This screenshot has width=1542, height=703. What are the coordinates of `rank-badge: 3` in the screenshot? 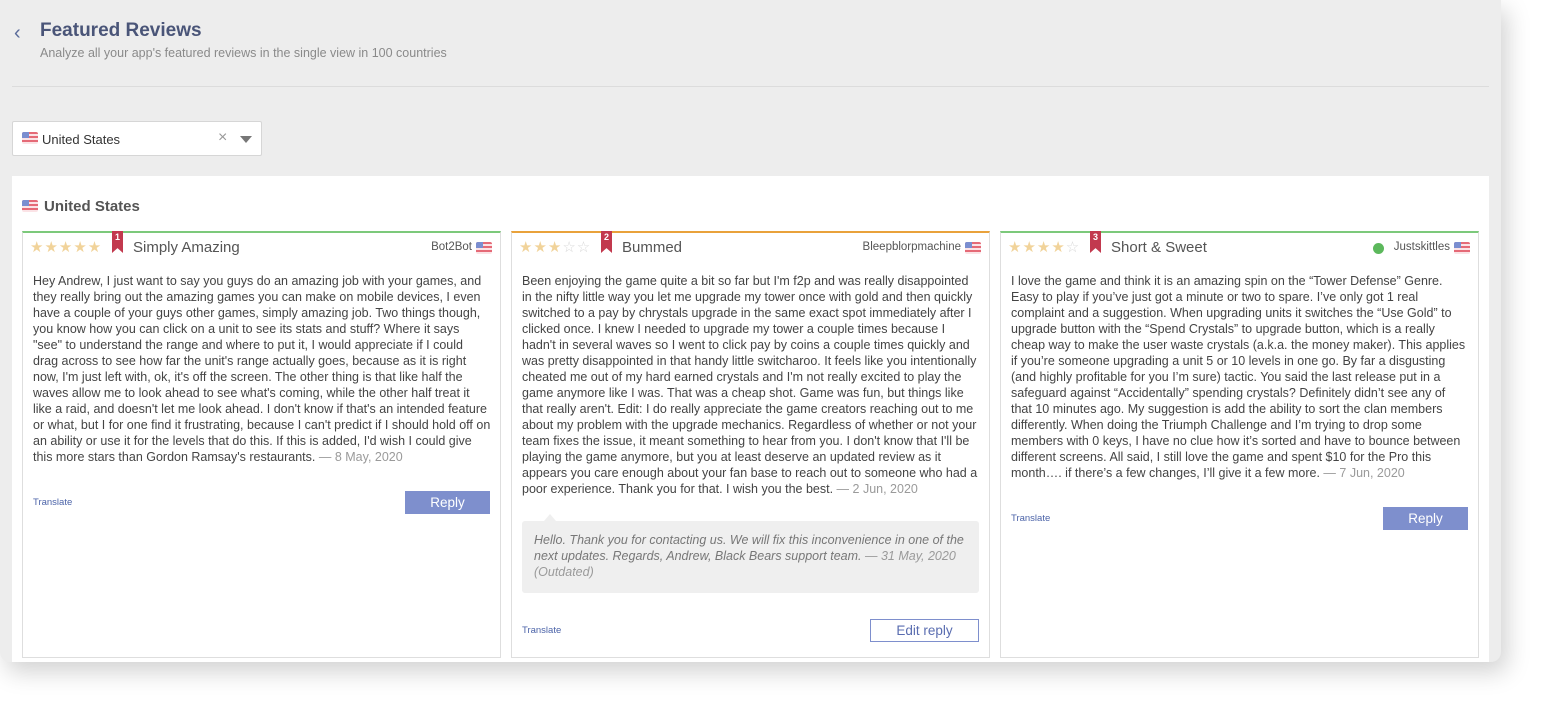 It's located at (1095, 242).